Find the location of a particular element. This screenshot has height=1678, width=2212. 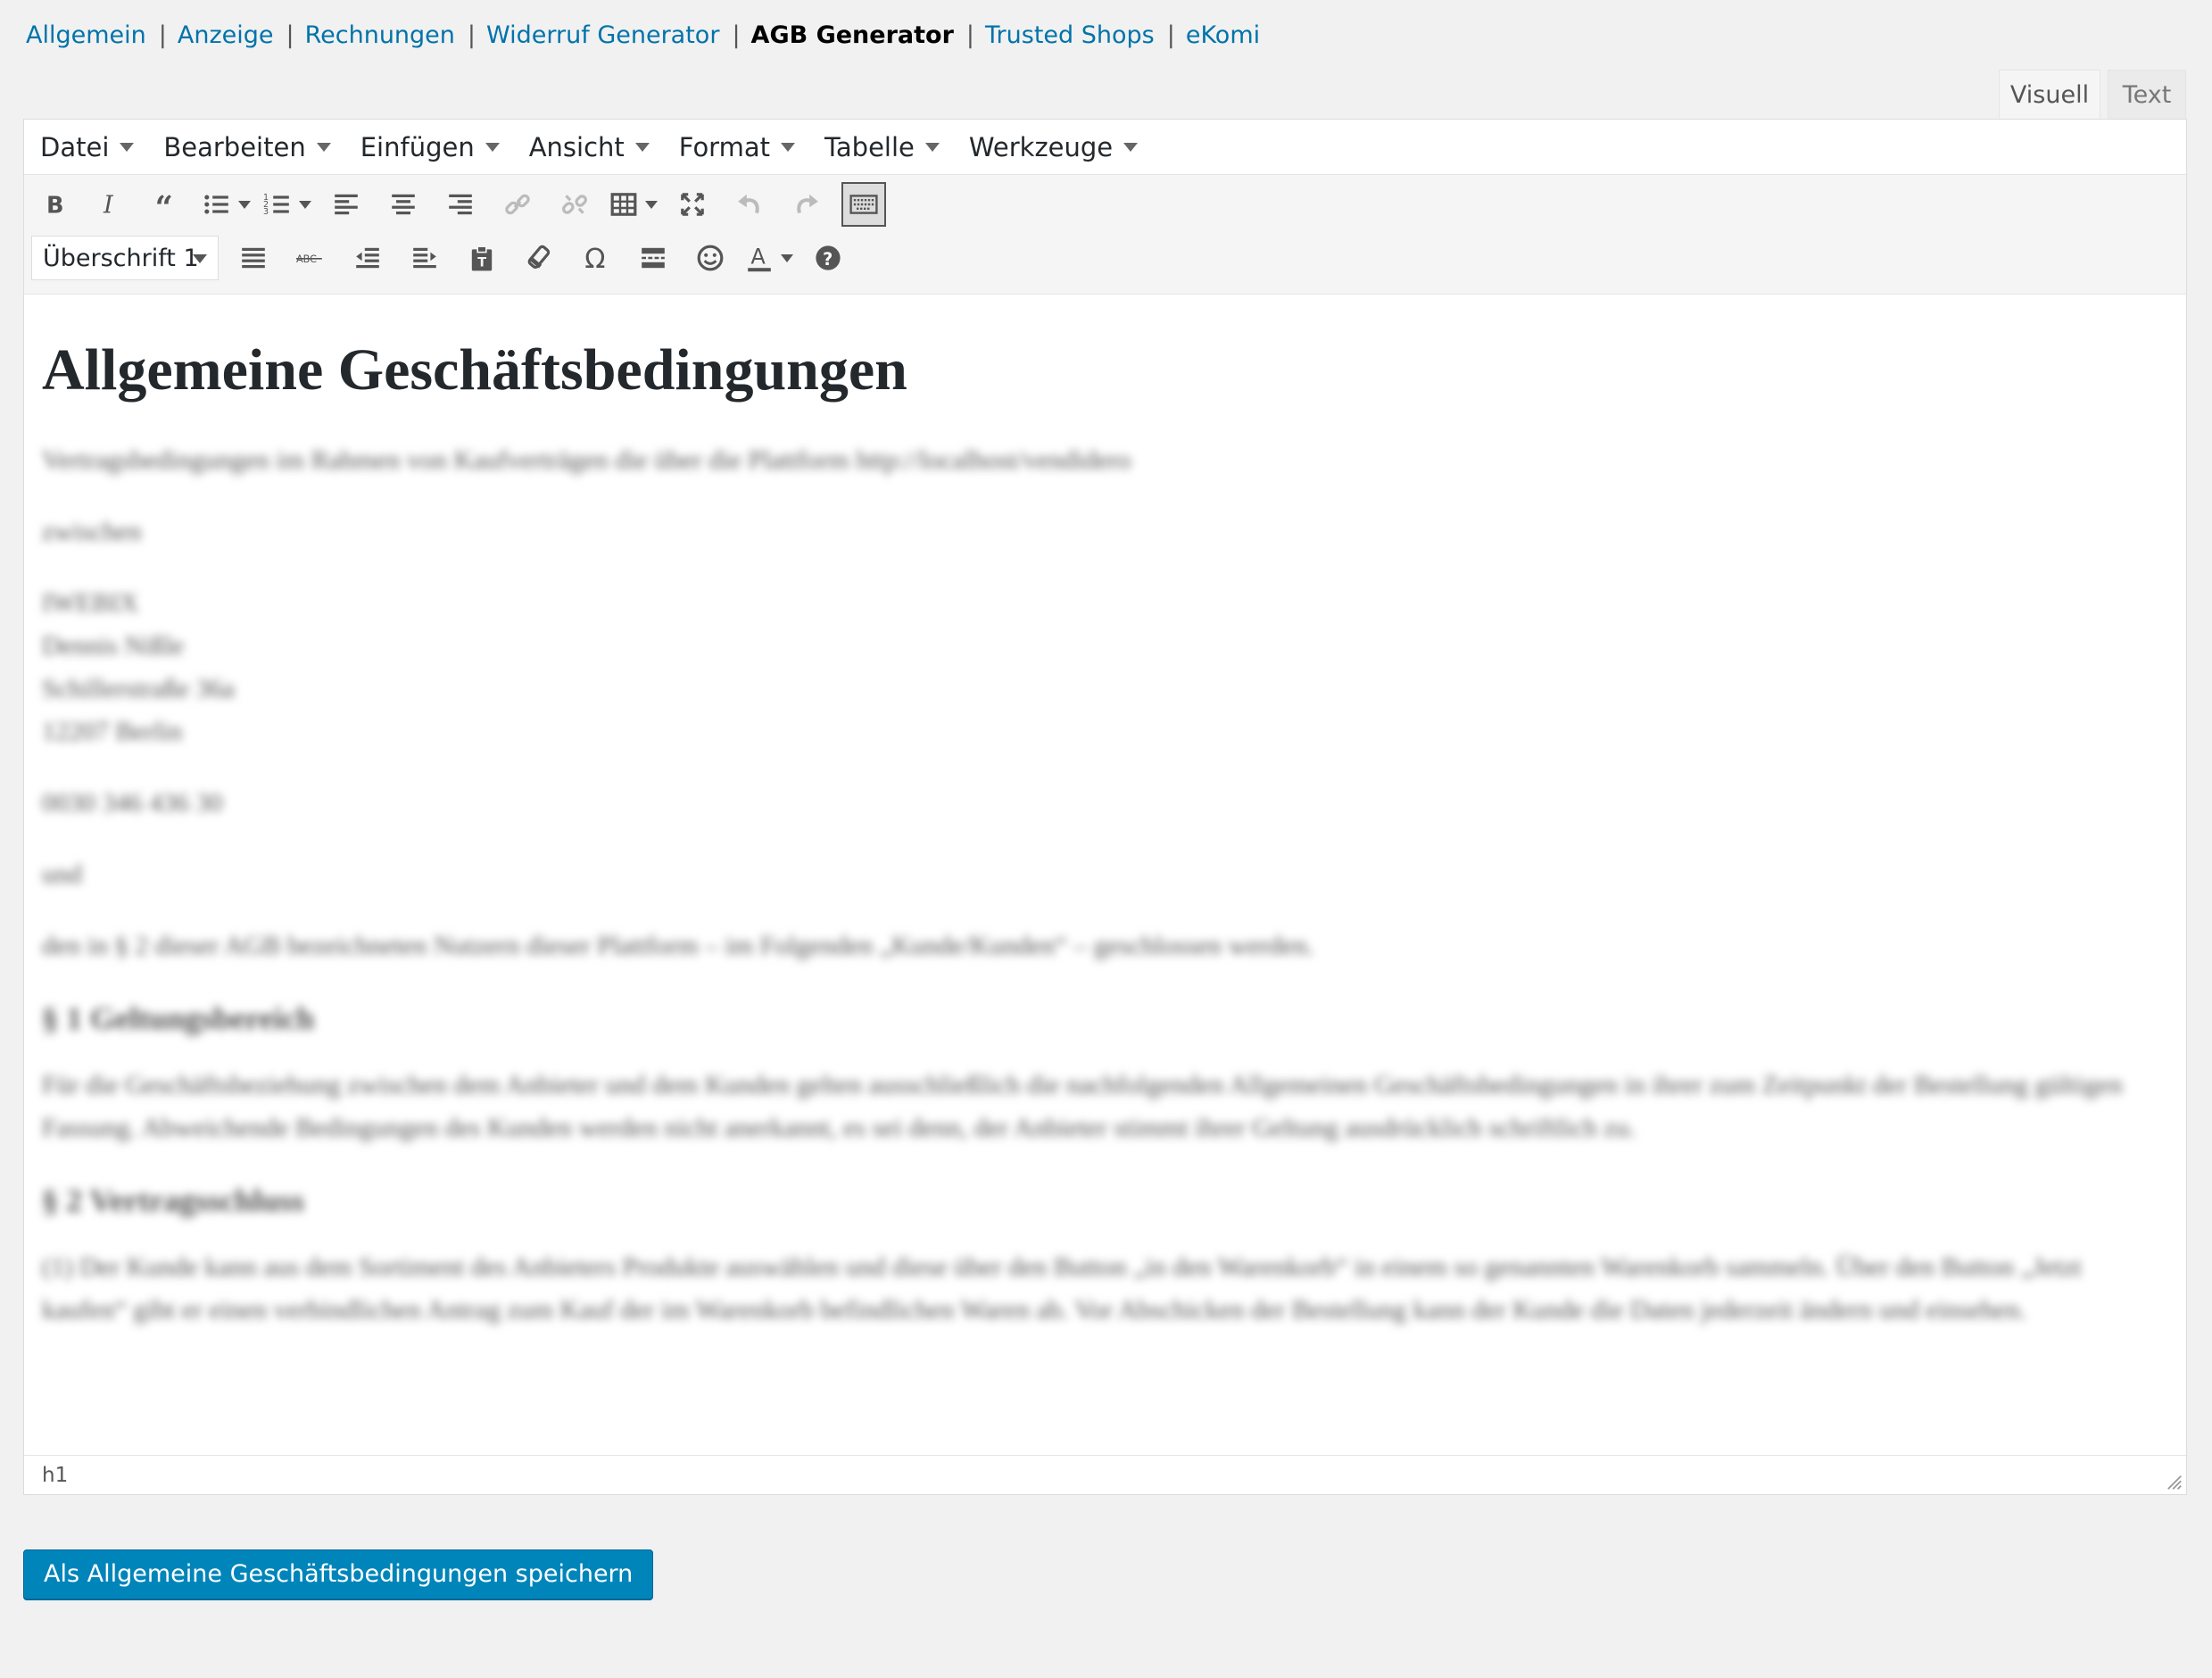

insert-link-button is located at coordinates (517, 204).